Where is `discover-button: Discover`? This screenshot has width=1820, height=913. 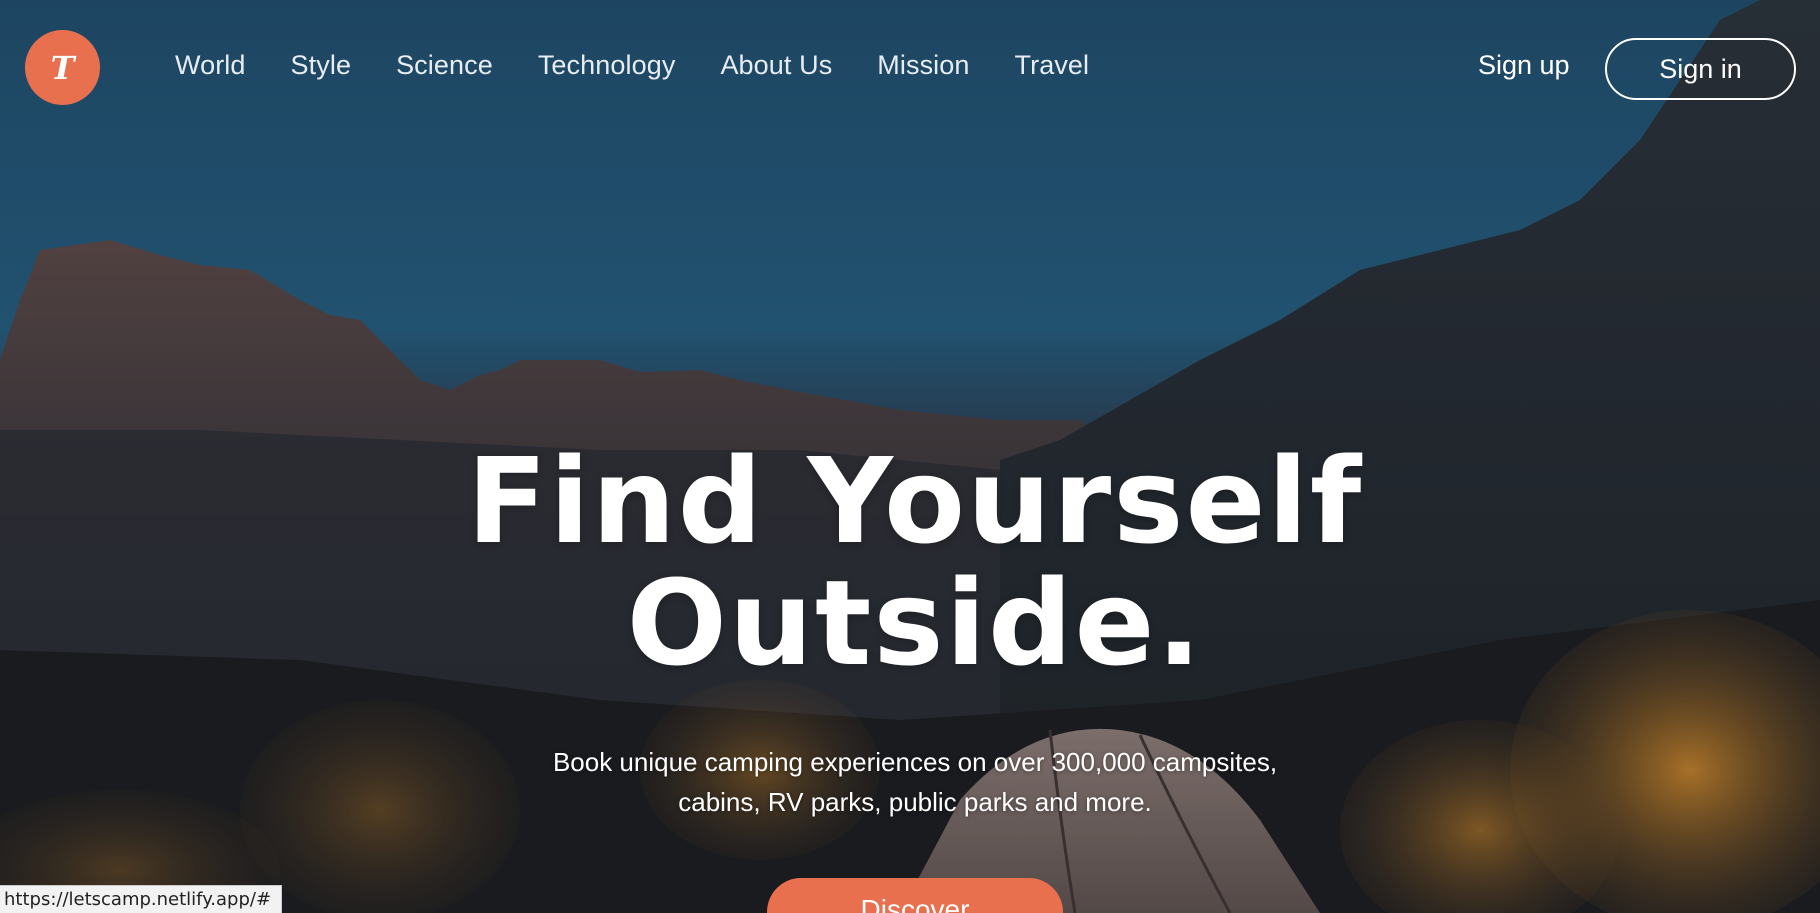 discover-button: Discover is located at coordinates (915, 895).